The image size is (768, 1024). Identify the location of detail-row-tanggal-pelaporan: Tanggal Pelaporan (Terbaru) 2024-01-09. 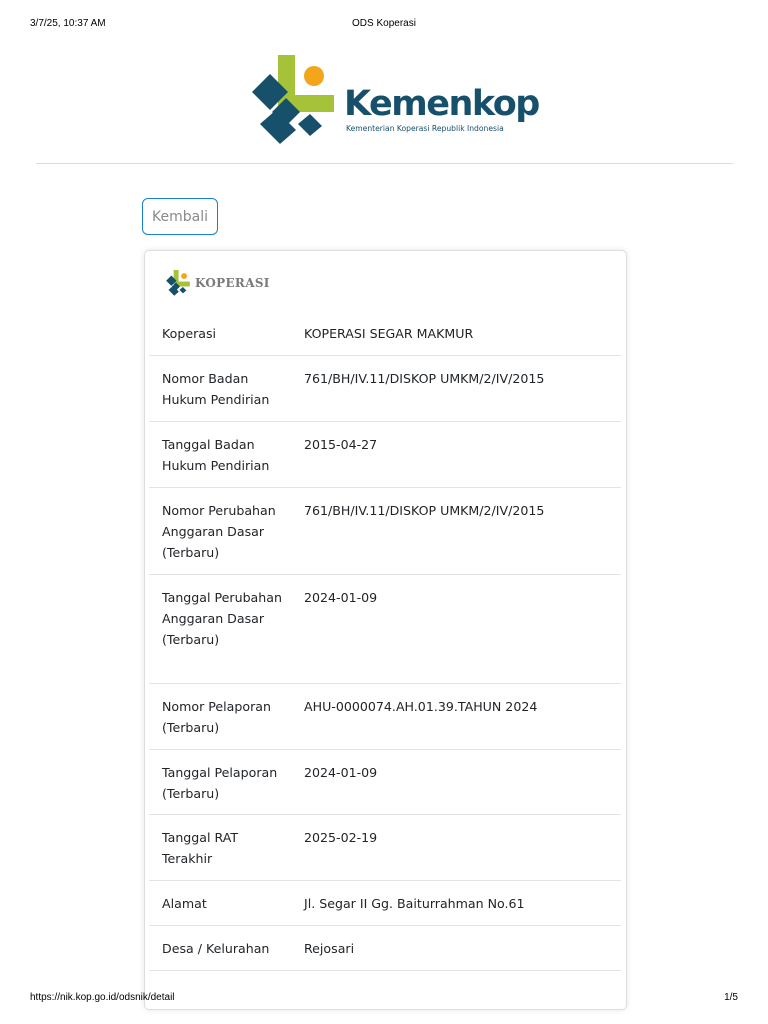
(385, 782).